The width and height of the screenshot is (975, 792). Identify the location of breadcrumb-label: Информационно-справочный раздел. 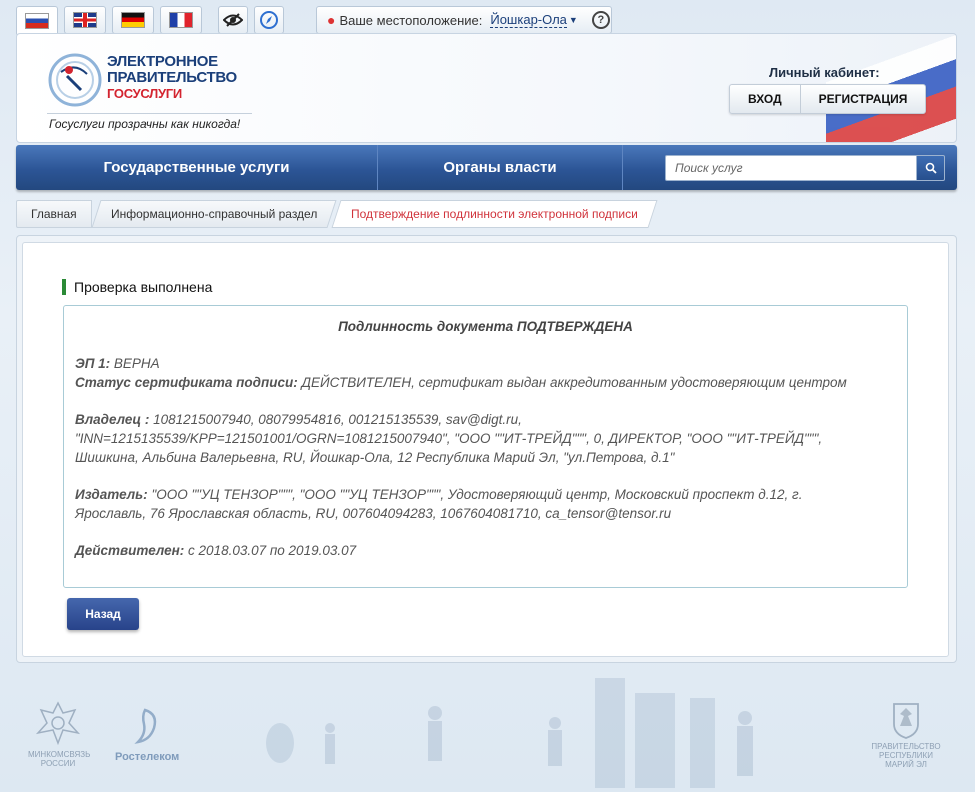
(214, 214).